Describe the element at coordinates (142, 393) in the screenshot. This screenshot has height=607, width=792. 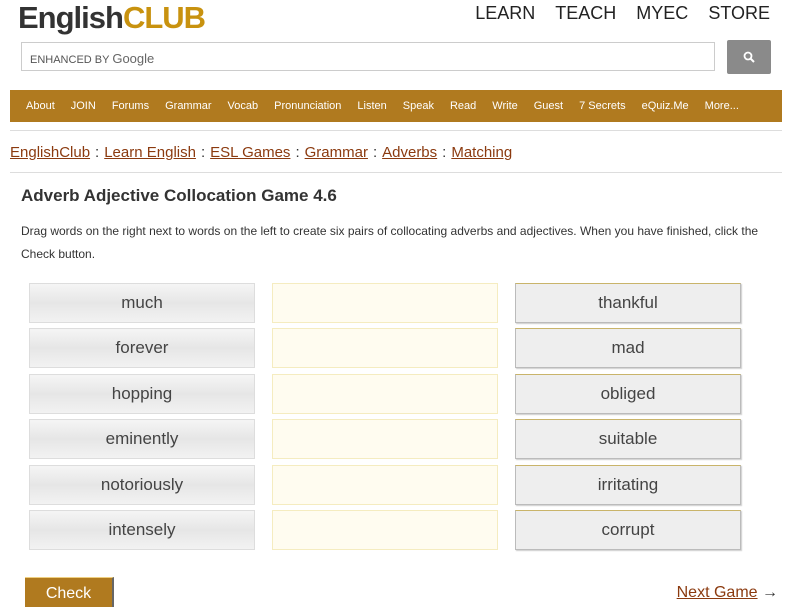
I see `adverb-tile: hopping` at that location.